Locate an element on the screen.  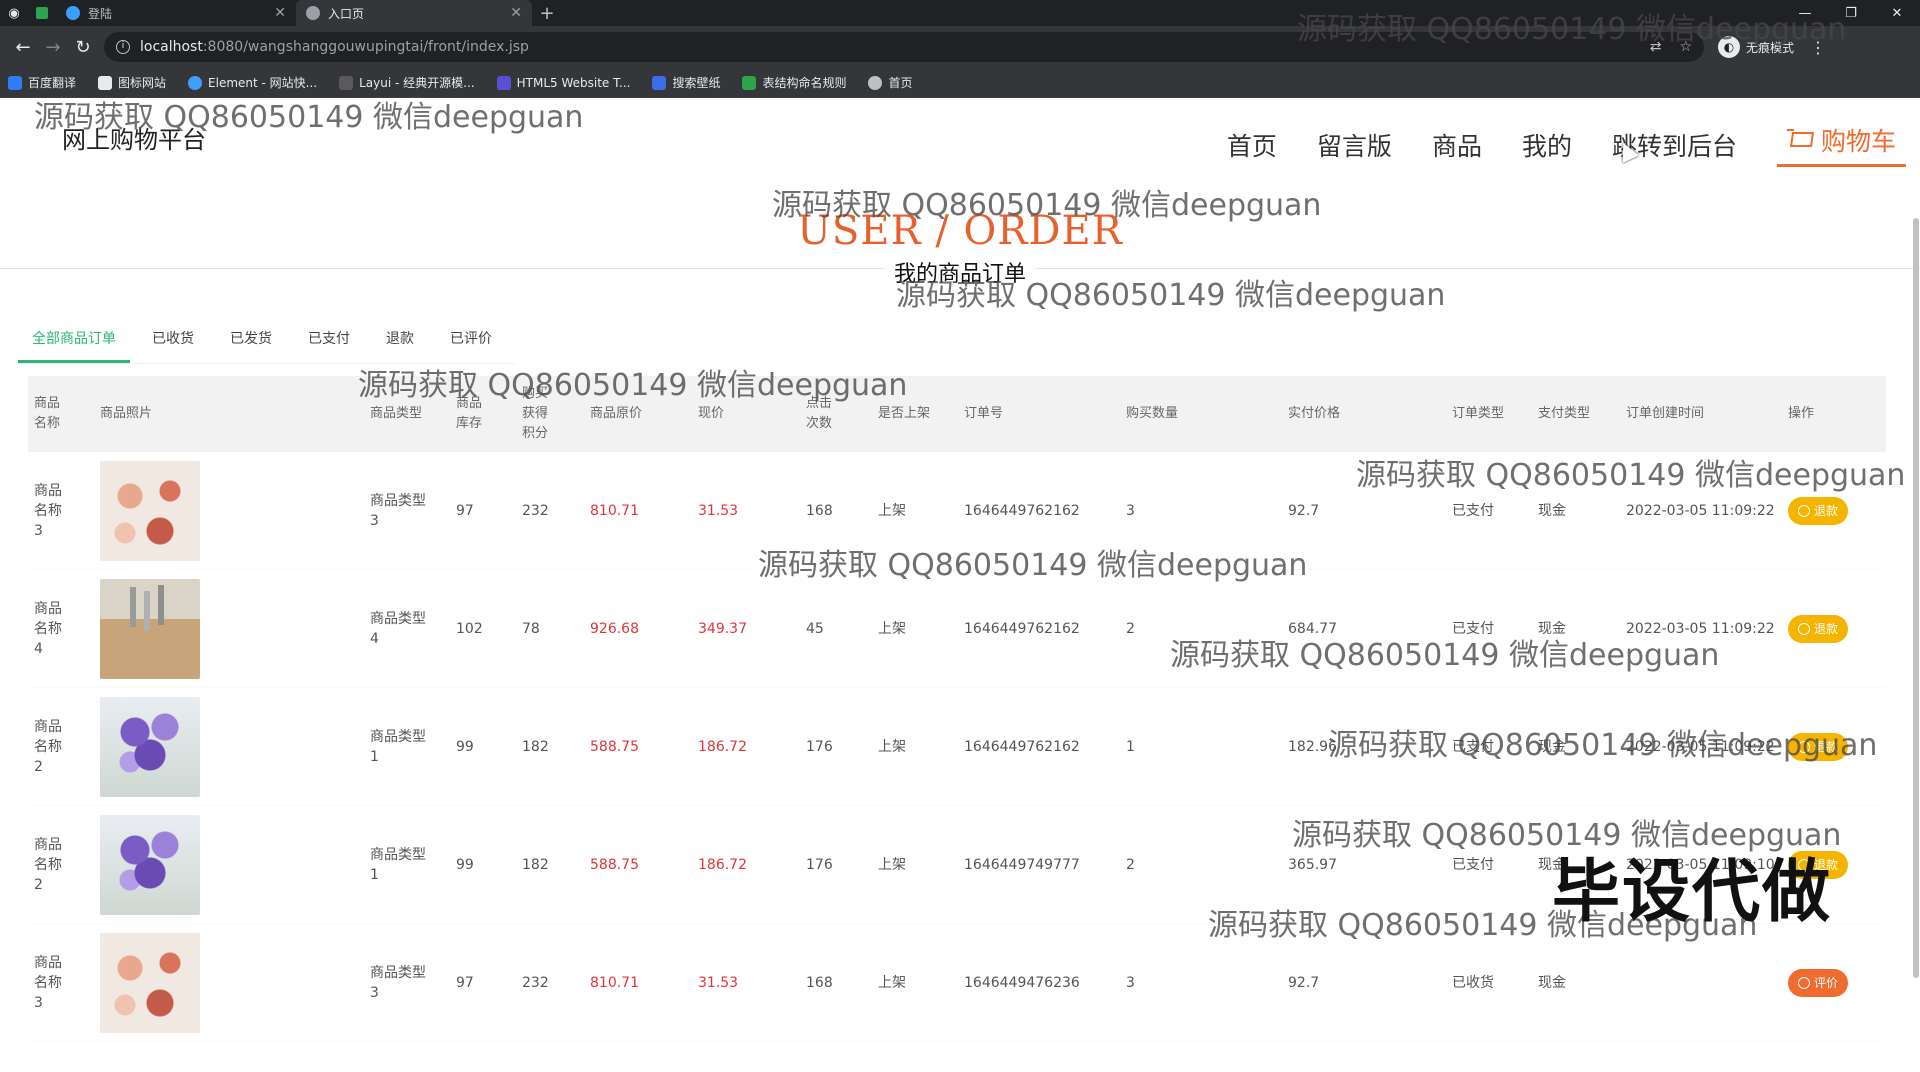
knife-set-photo is located at coordinates (150, 628).